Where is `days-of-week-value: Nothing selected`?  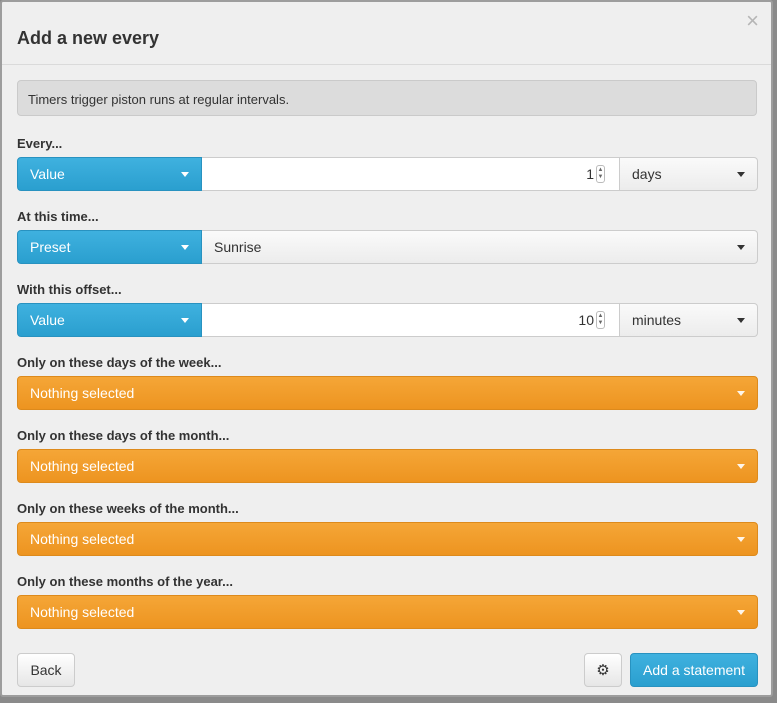 days-of-week-value: Nothing selected is located at coordinates (82, 393).